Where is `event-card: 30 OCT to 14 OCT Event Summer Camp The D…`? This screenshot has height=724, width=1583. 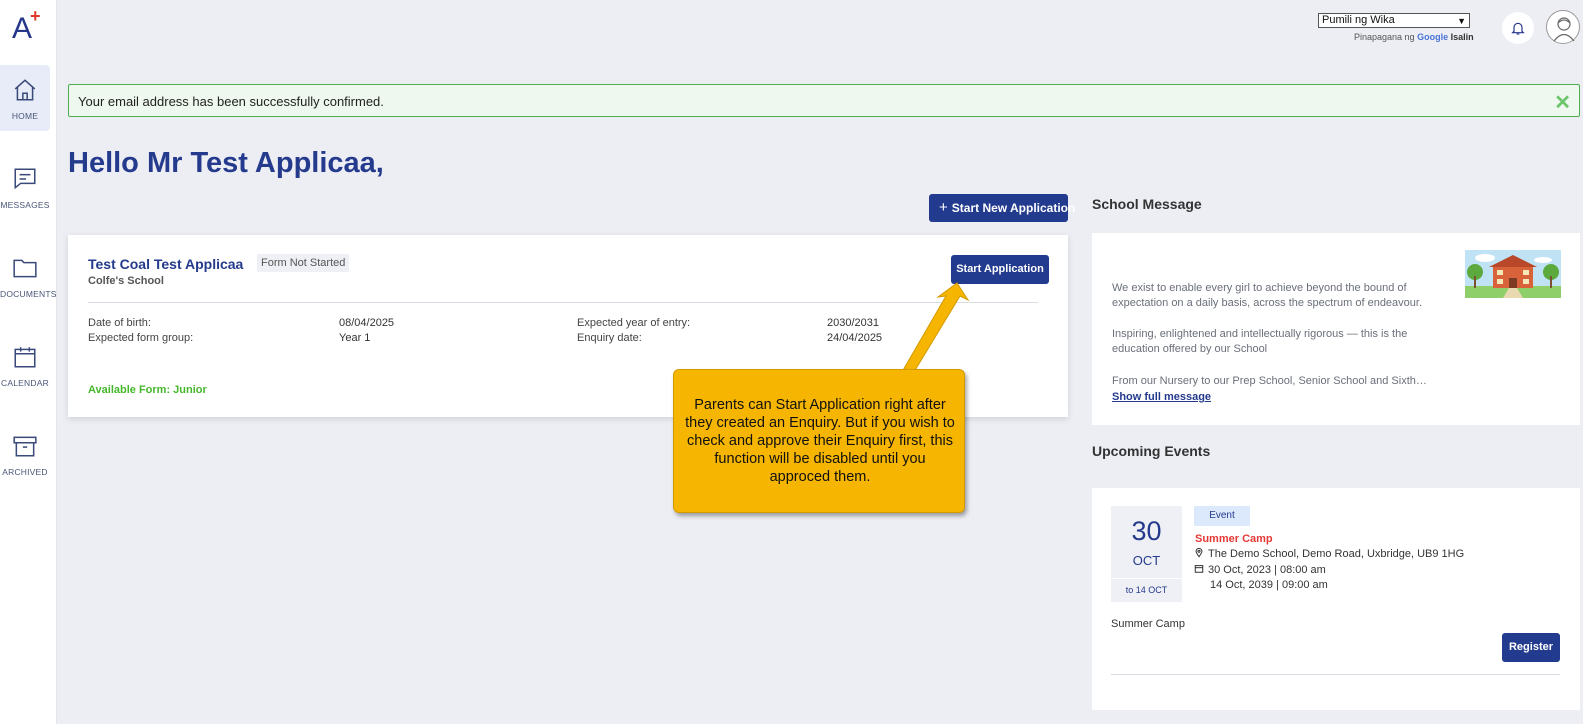
event-card: 30 OCT to 14 OCT Event Summer Camp The D… is located at coordinates (1336, 599).